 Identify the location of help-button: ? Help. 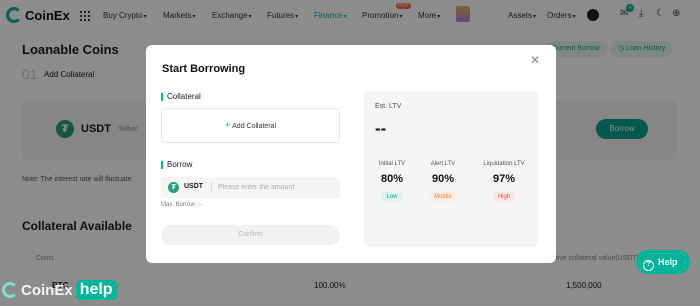
(663, 262).